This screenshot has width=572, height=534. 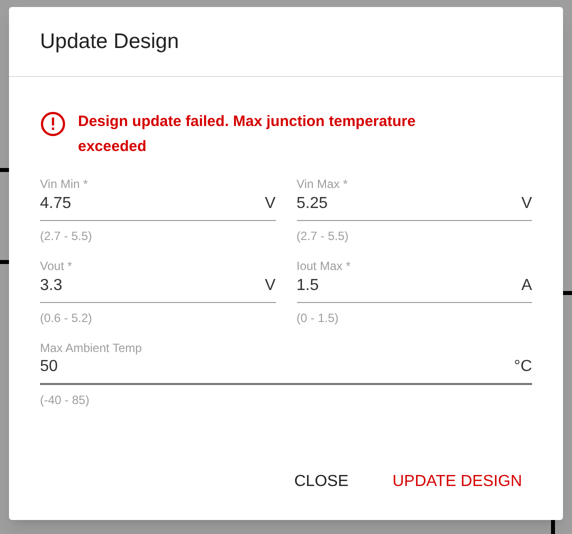 I want to click on field-label: Vout *, so click(x=57, y=266).